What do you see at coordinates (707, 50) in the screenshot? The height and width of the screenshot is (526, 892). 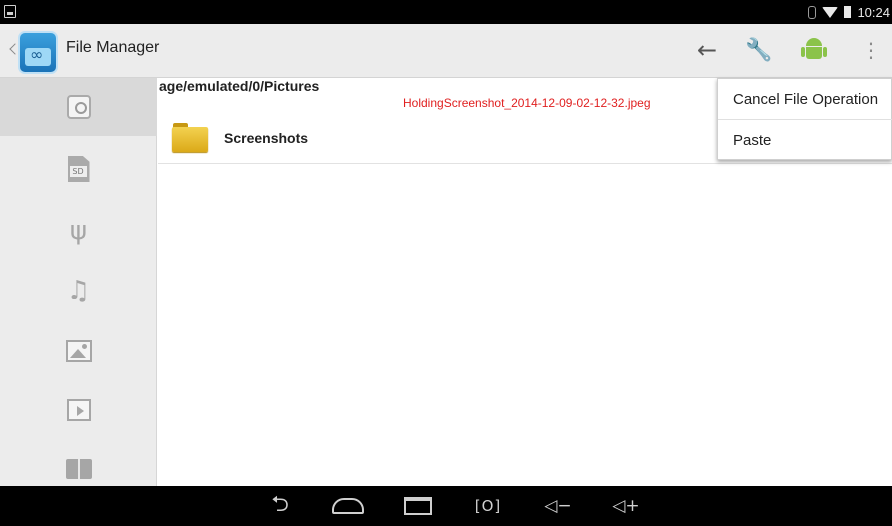 I see `back-arrow-icon: ←` at bounding box center [707, 50].